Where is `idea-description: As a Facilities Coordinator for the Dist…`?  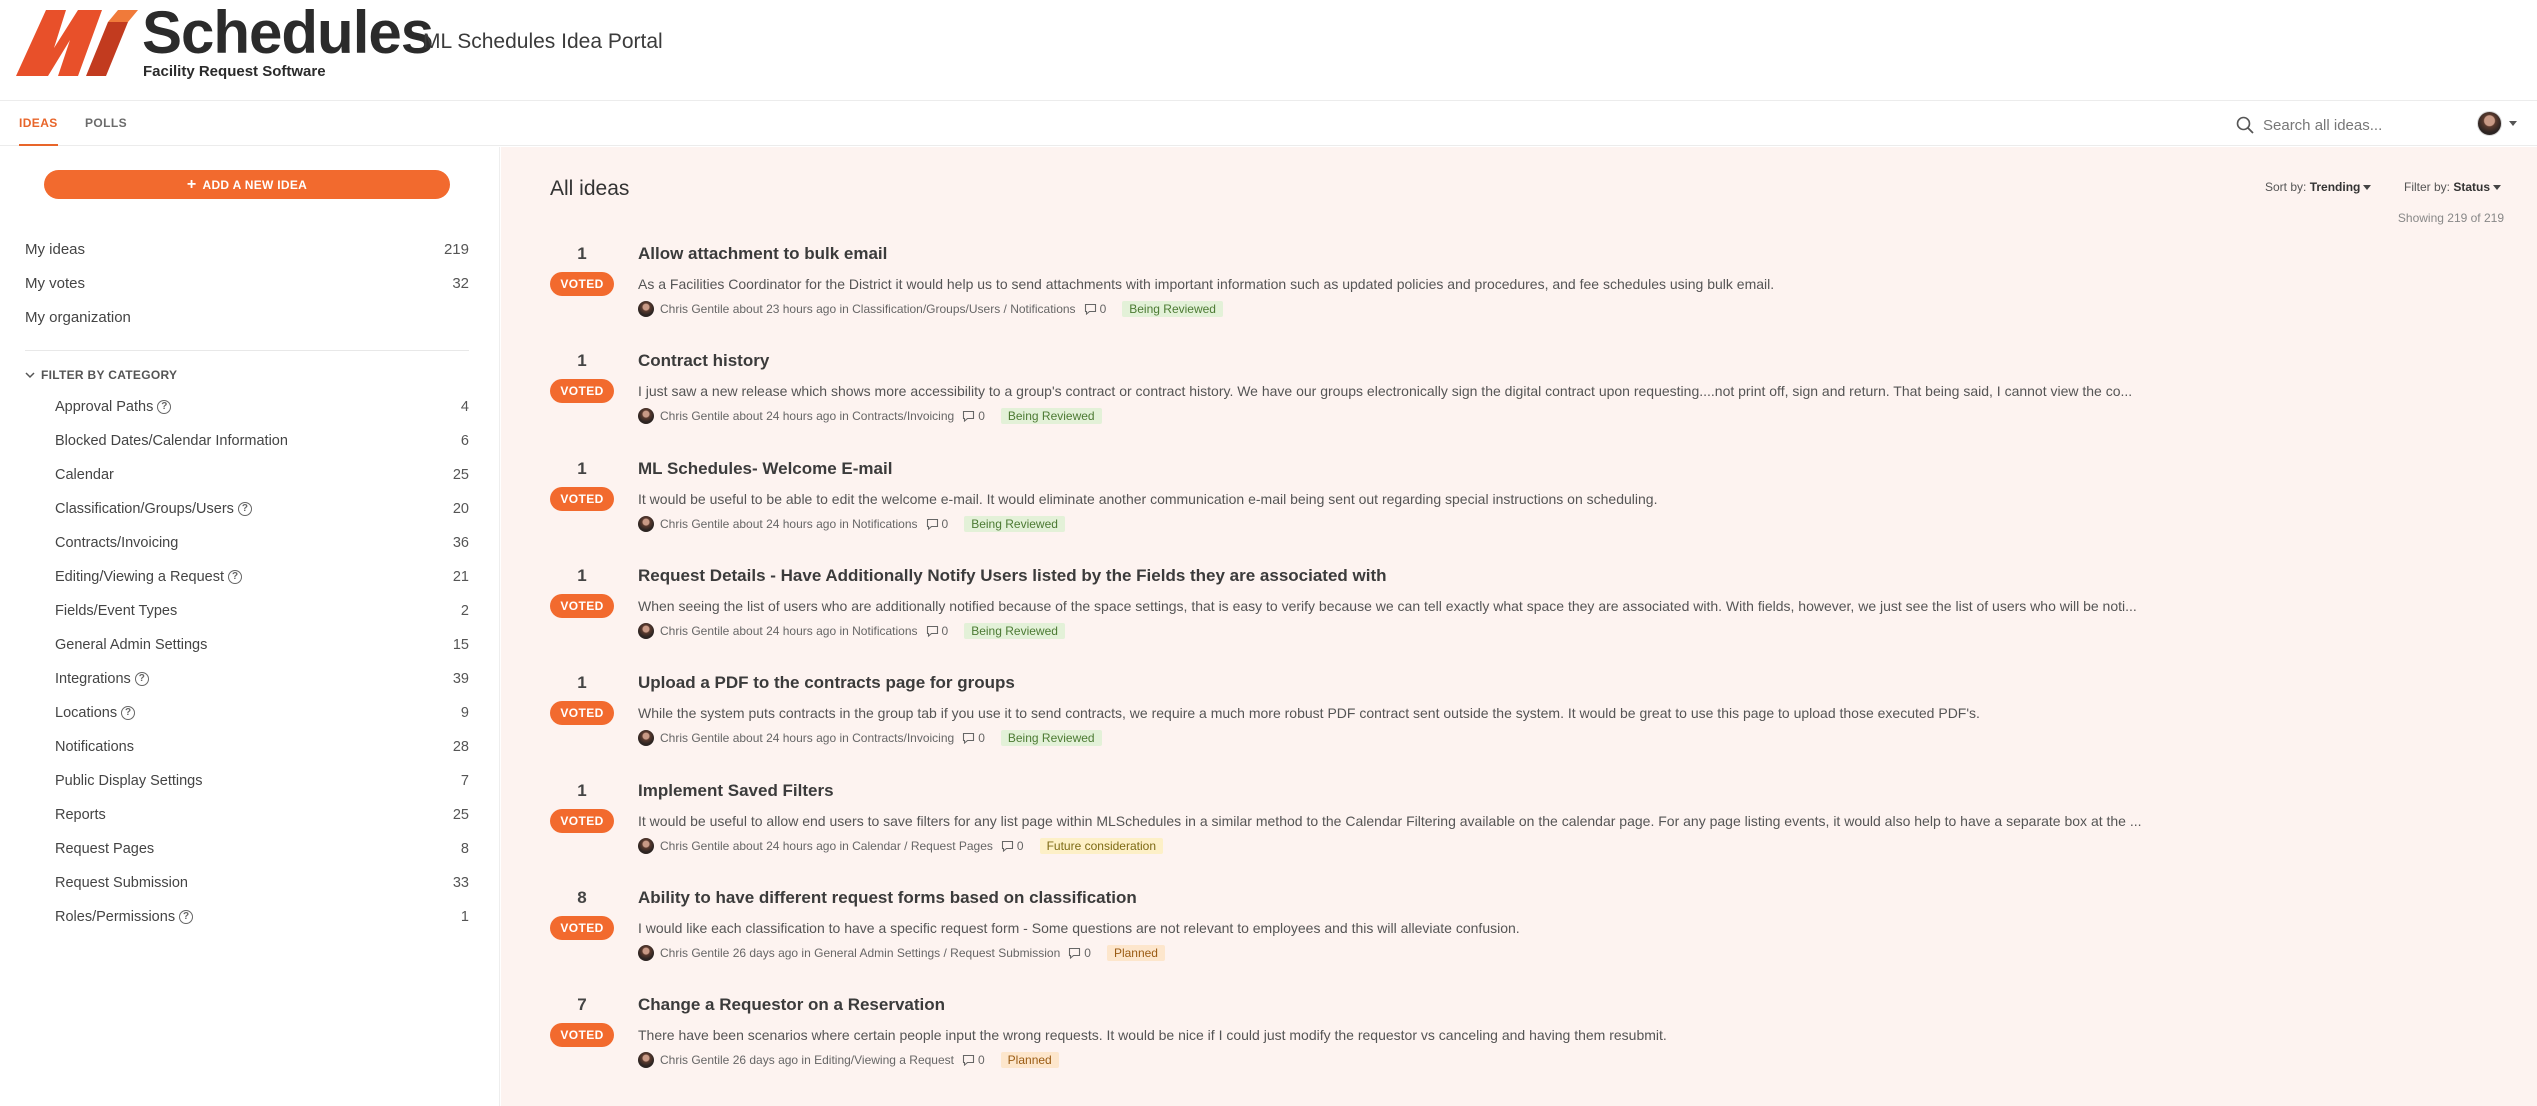 idea-description: As a Facilities Coordinator for the Dist… is located at coordinates (1206, 284).